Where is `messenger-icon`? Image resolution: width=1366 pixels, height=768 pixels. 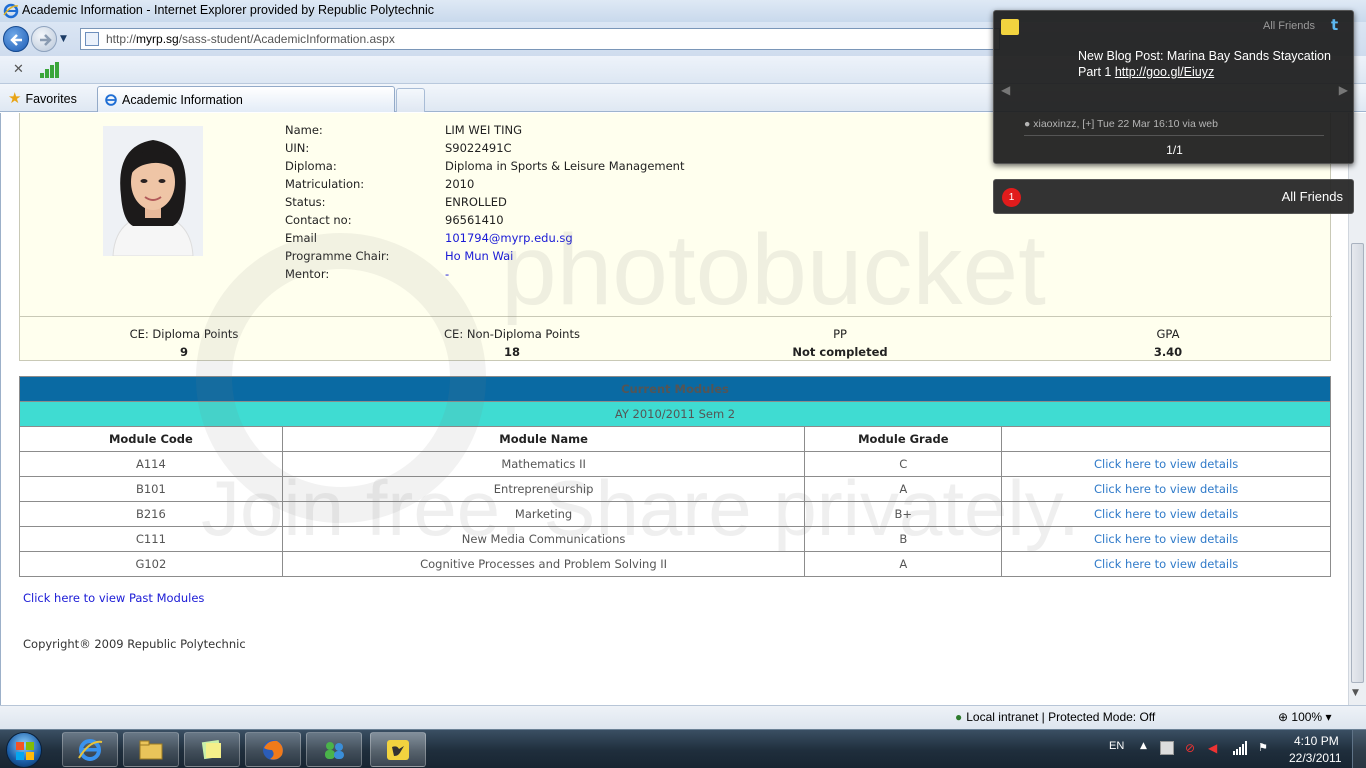 messenger-icon is located at coordinates (334, 750).